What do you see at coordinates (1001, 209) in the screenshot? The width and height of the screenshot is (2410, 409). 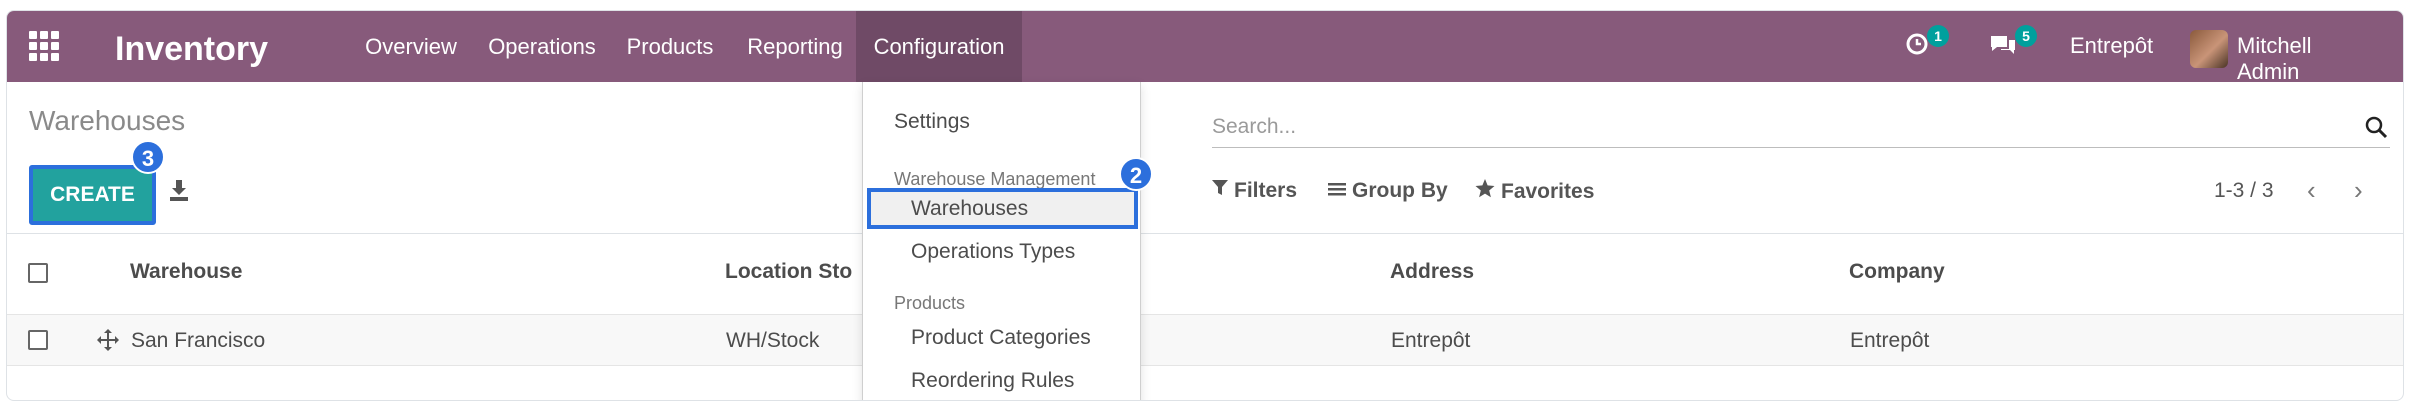 I see `dropdown-warehouses: Warehouses` at bounding box center [1001, 209].